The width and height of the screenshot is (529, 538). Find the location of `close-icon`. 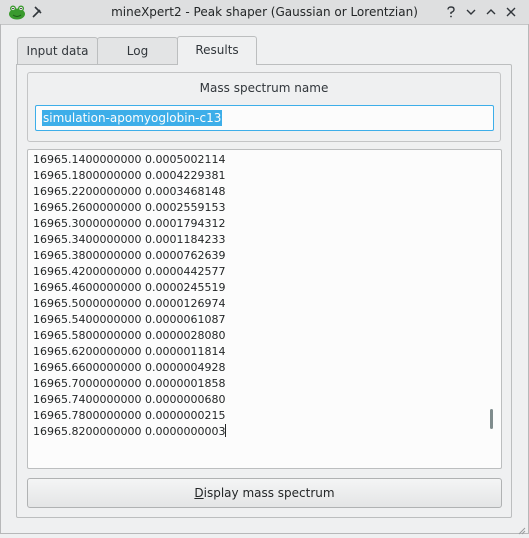

close-icon is located at coordinates (511, 12).